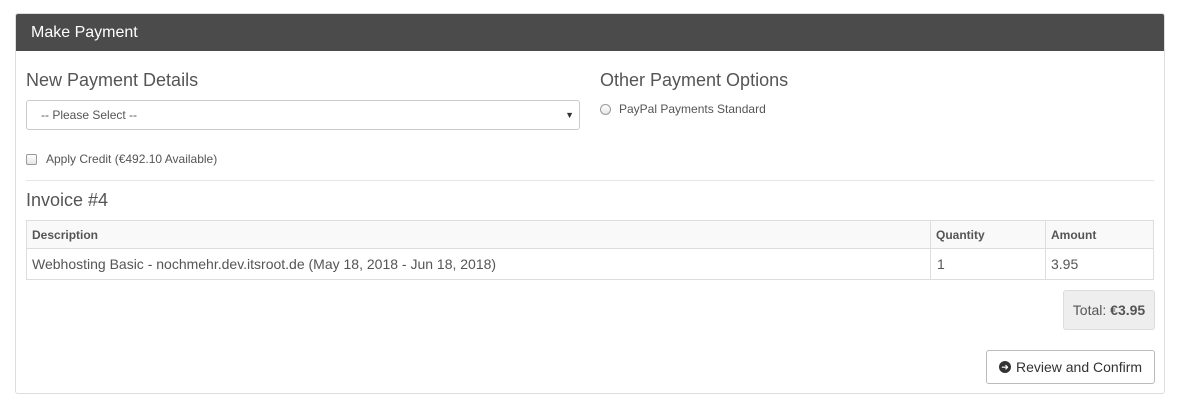 The height and width of the screenshot is (404, 1191). I want to click on review-and-confirm-label: Review and Confirm, so click(1079, 367).